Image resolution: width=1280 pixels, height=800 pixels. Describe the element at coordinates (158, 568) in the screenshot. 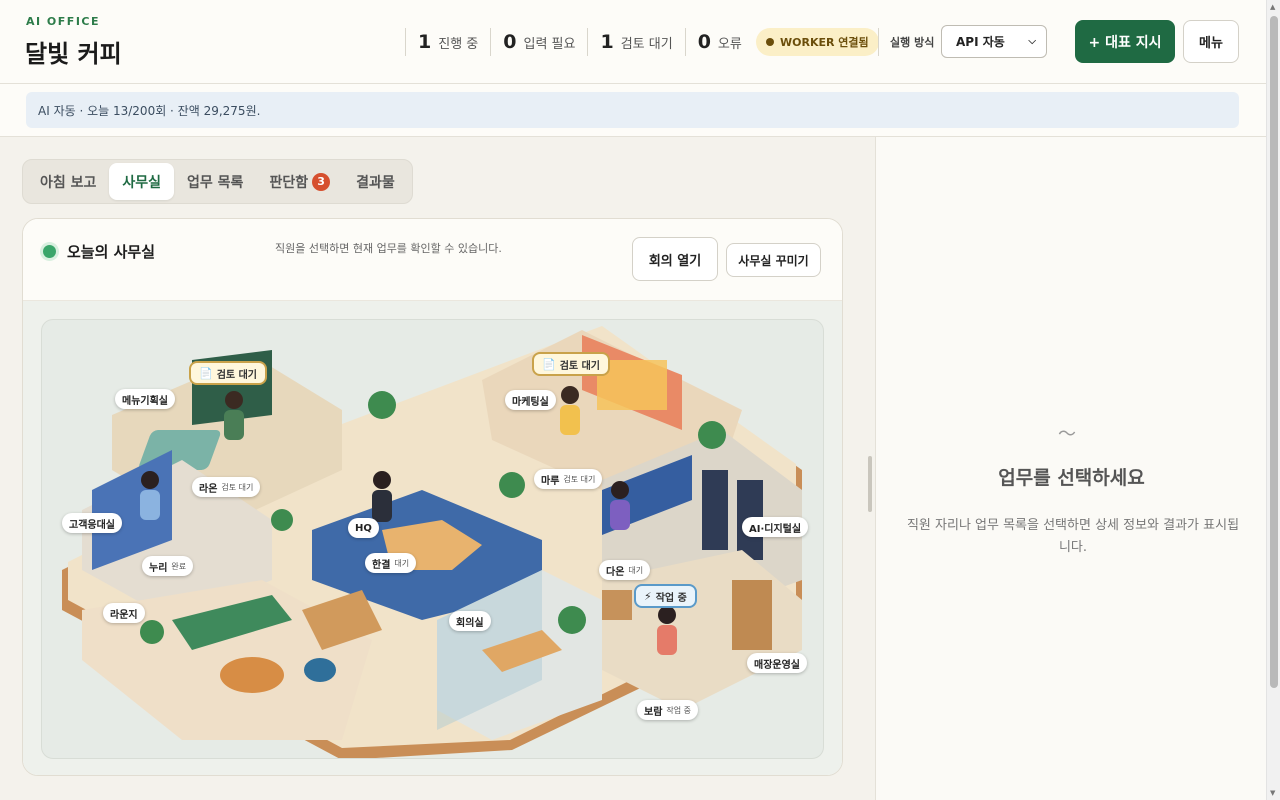

I see `staff-name: 누리` at that location.